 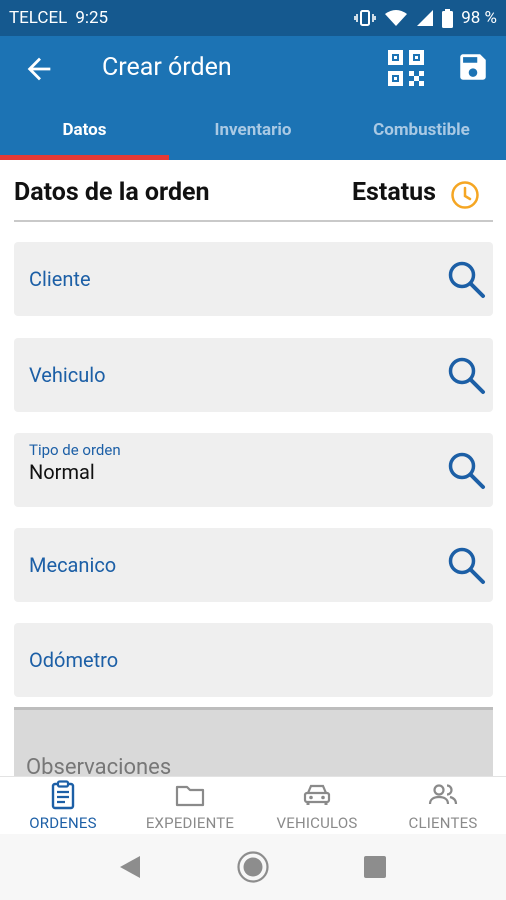 I want to click on people-icon, so click(x=443, y=795).